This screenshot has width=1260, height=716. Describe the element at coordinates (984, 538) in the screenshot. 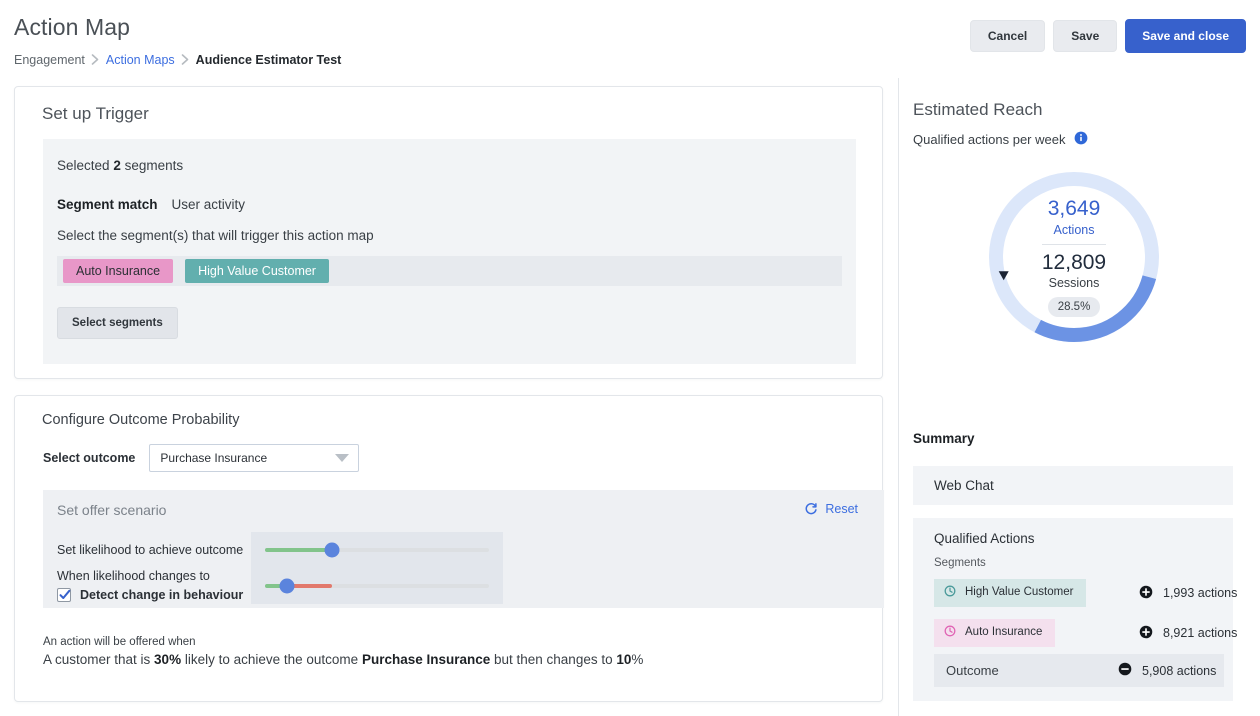

I see `qualified-actions-title: Qualified Actions` at that location.